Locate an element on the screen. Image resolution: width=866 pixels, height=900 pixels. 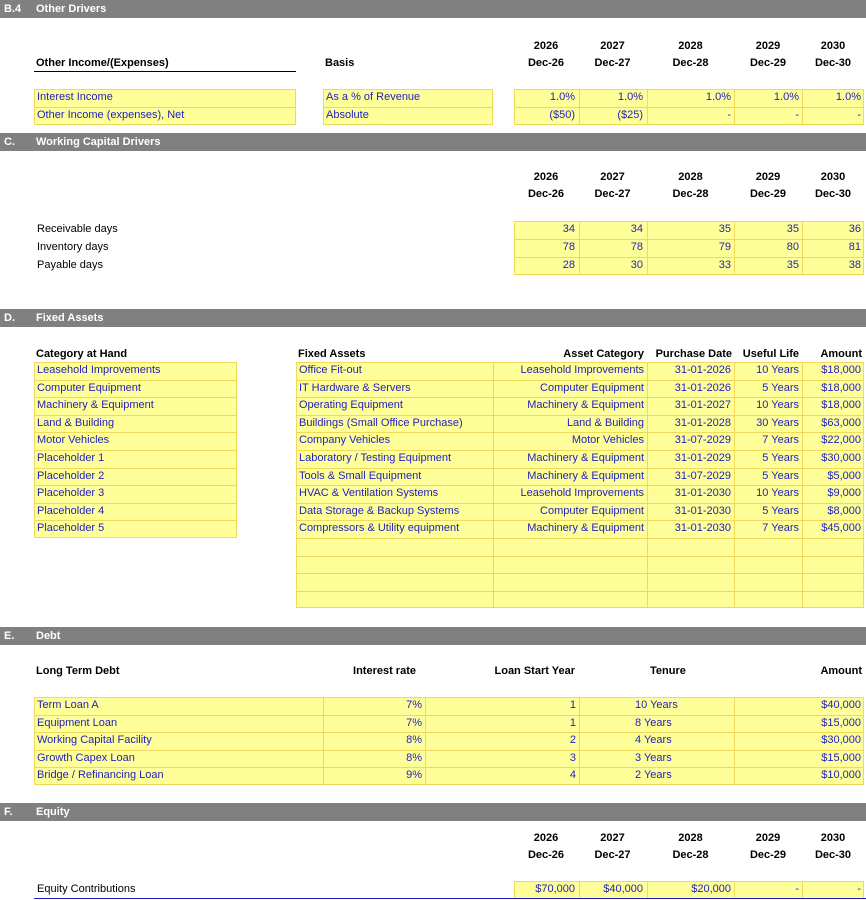
purchase-date: 31-01-2027 is located at coordinates (690, 405).